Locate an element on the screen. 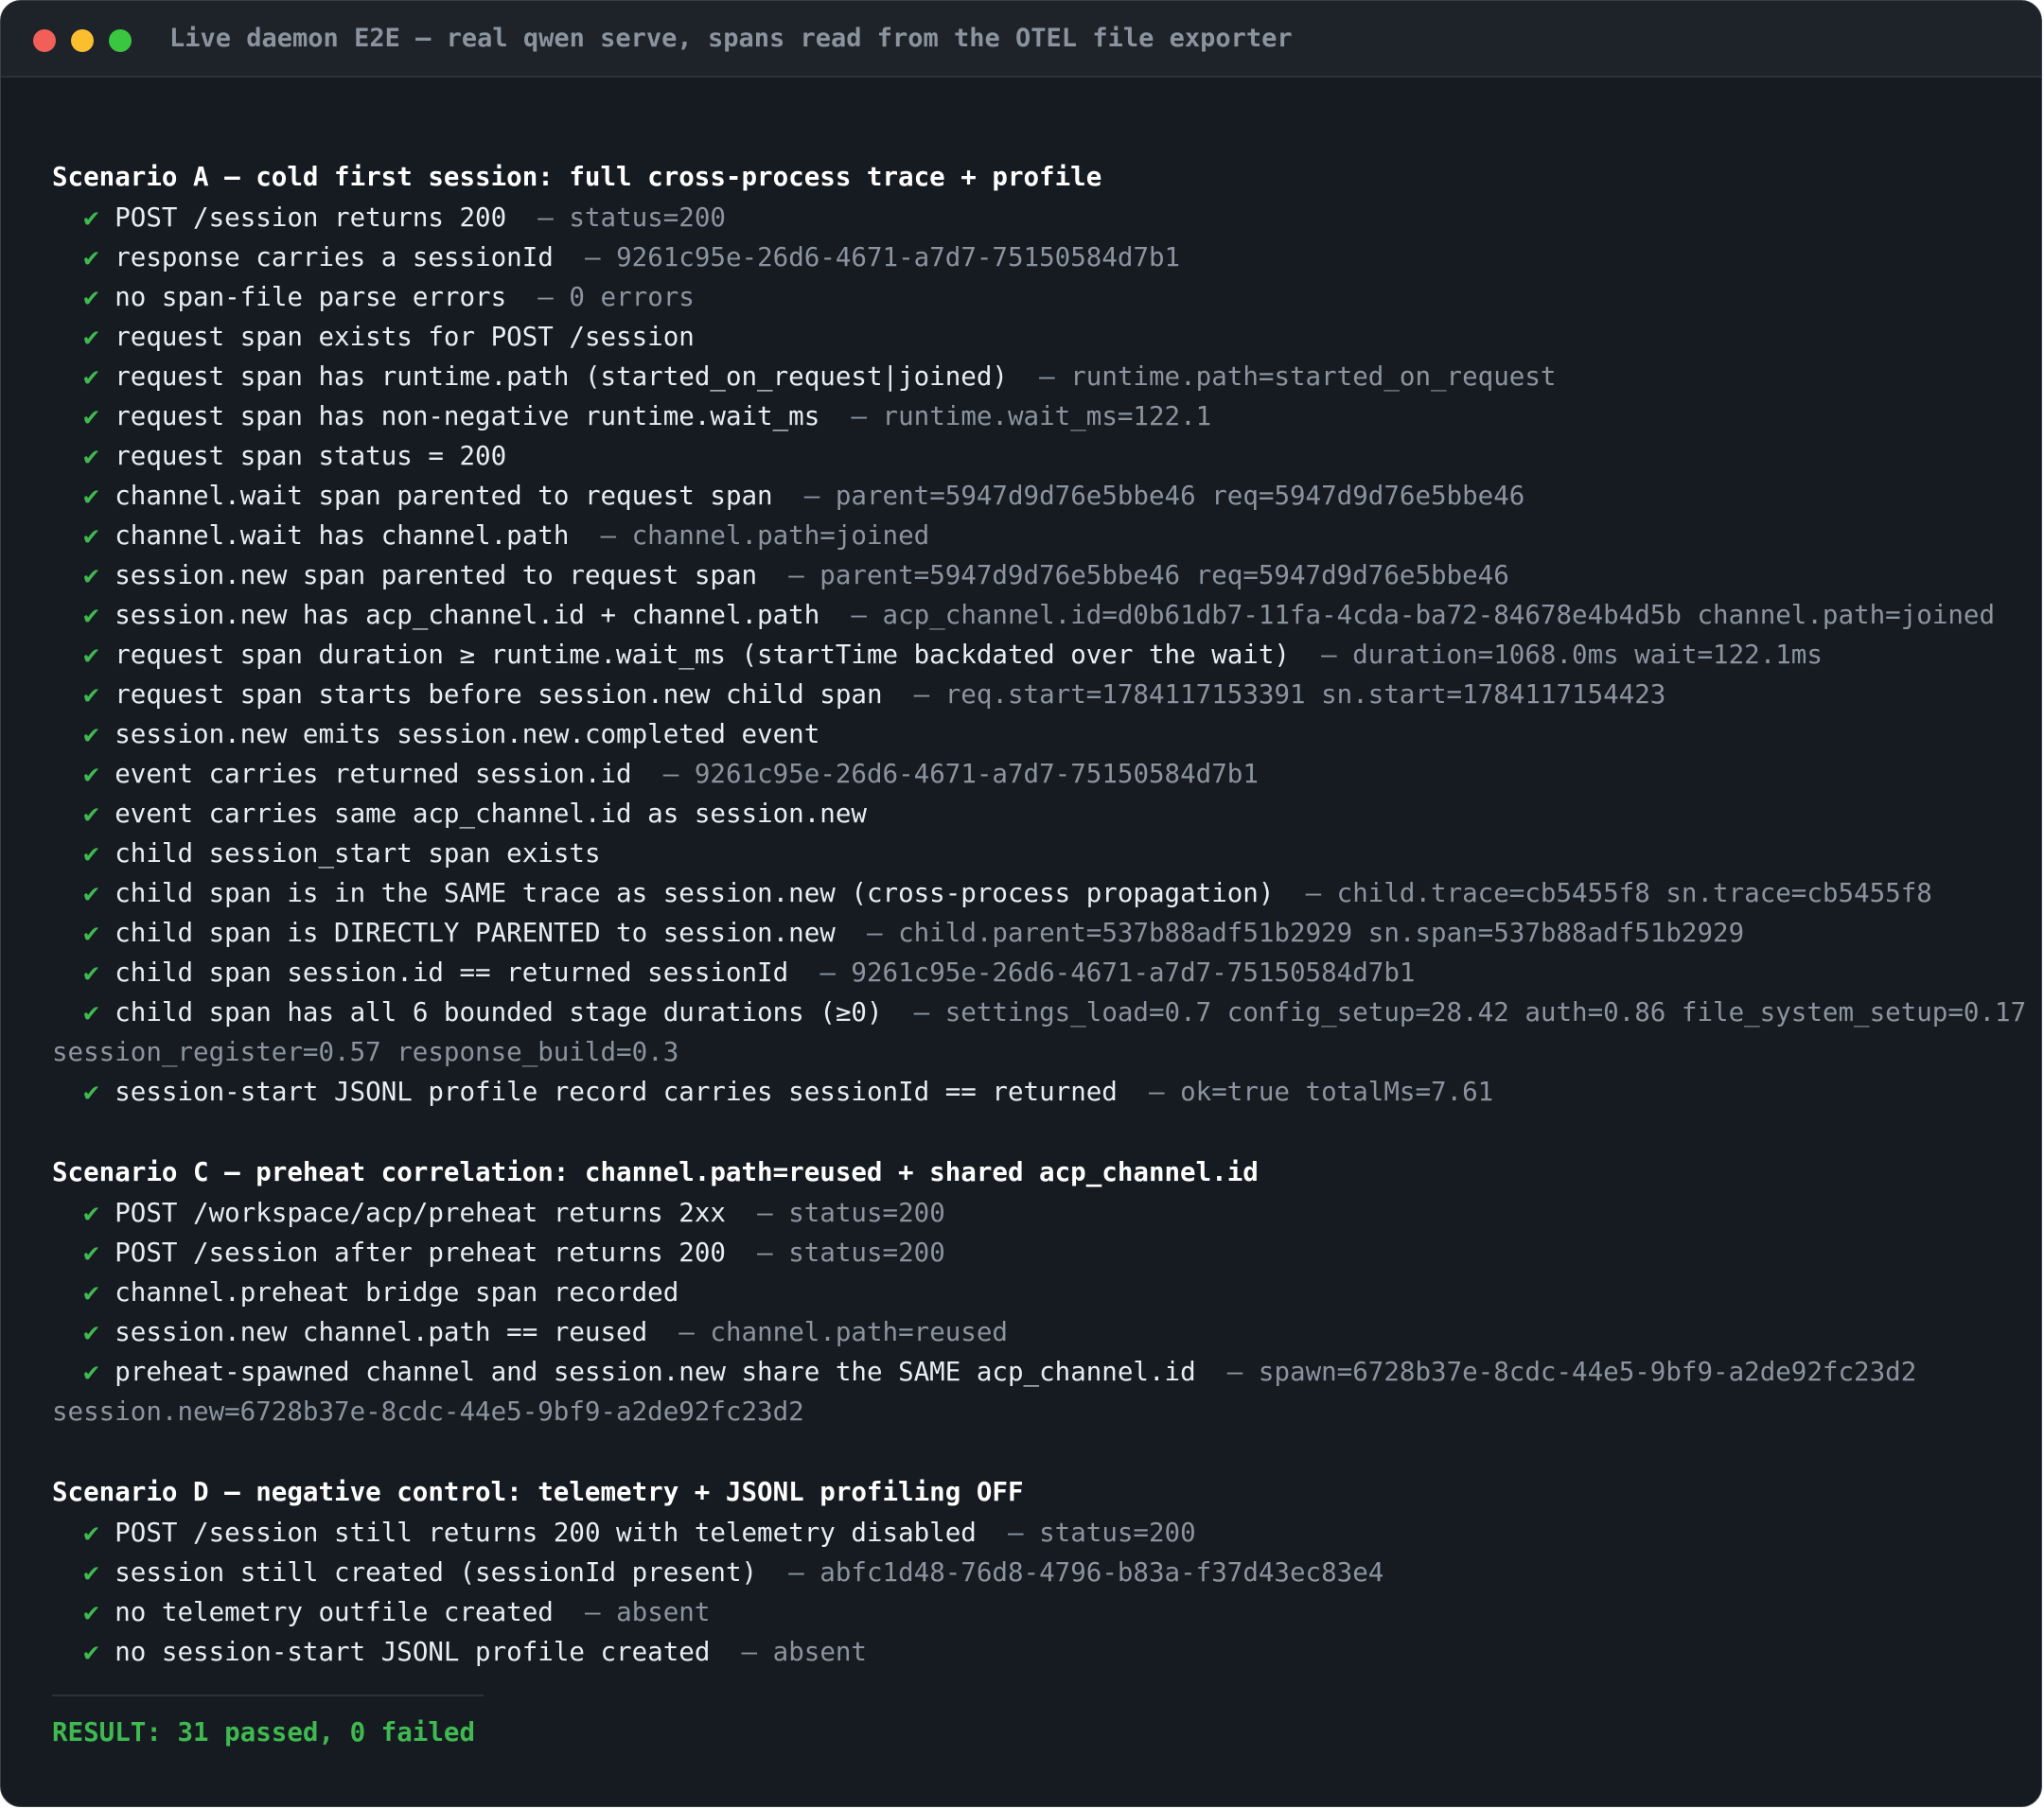 This screenshot has width=2044, height=1809. check-line: ✔ POST /session returns 200 — status=200 is located at coordinates (1032, 218).